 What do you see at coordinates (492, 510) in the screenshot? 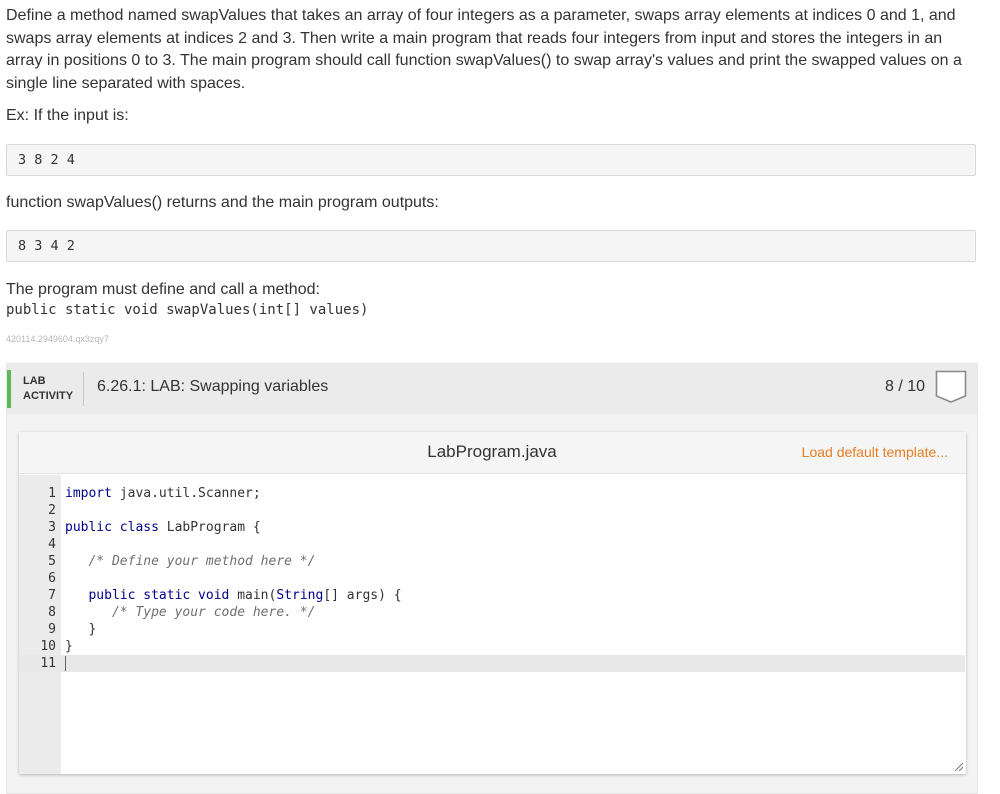
I see `code-line: 2` at bounding box center [492, 510].